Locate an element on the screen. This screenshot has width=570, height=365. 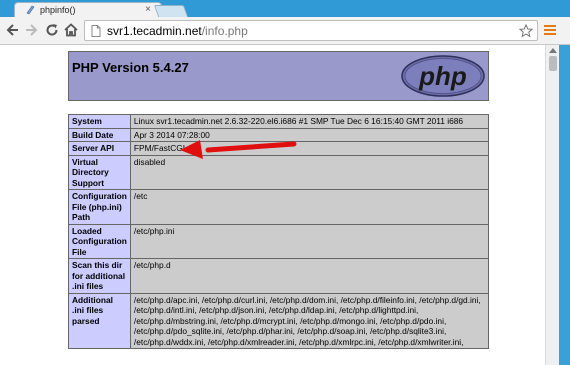
address-bar: svr1.tecadmin.net/info.php is located at coordinates (311, 30).